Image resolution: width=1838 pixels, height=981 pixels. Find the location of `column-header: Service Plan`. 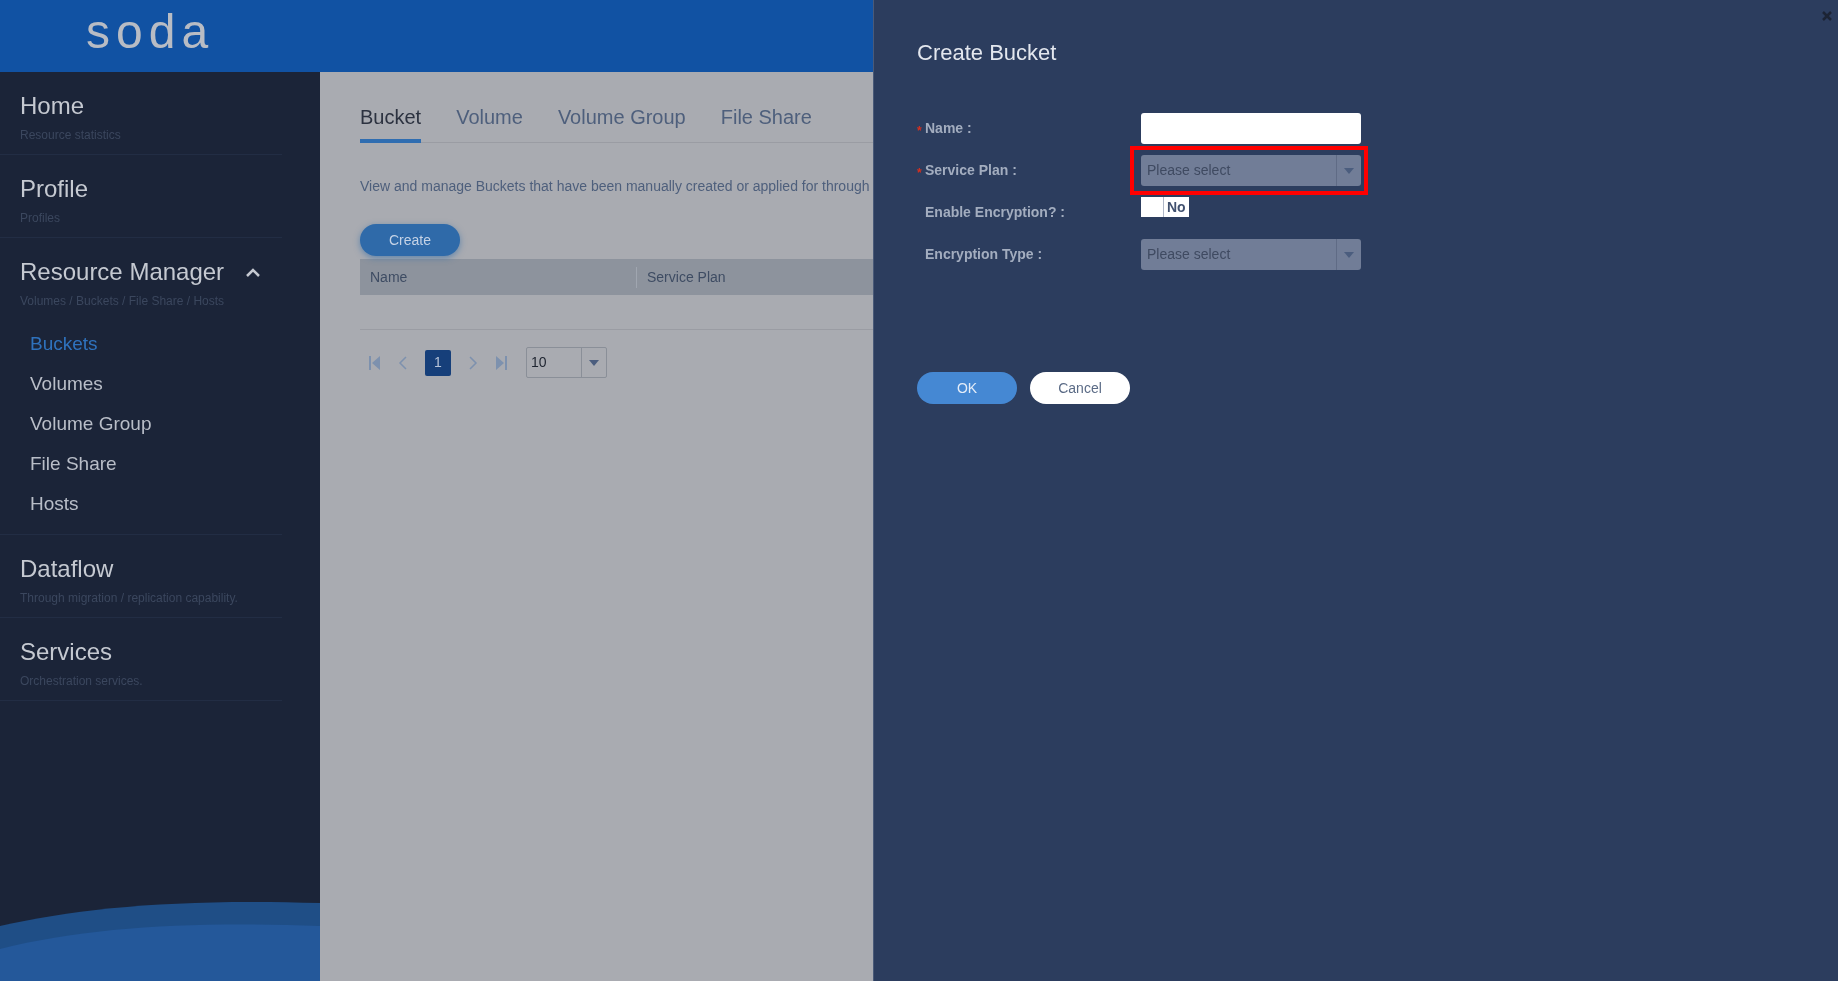

column-header: Service Plan is located at coordinates (686, 277).